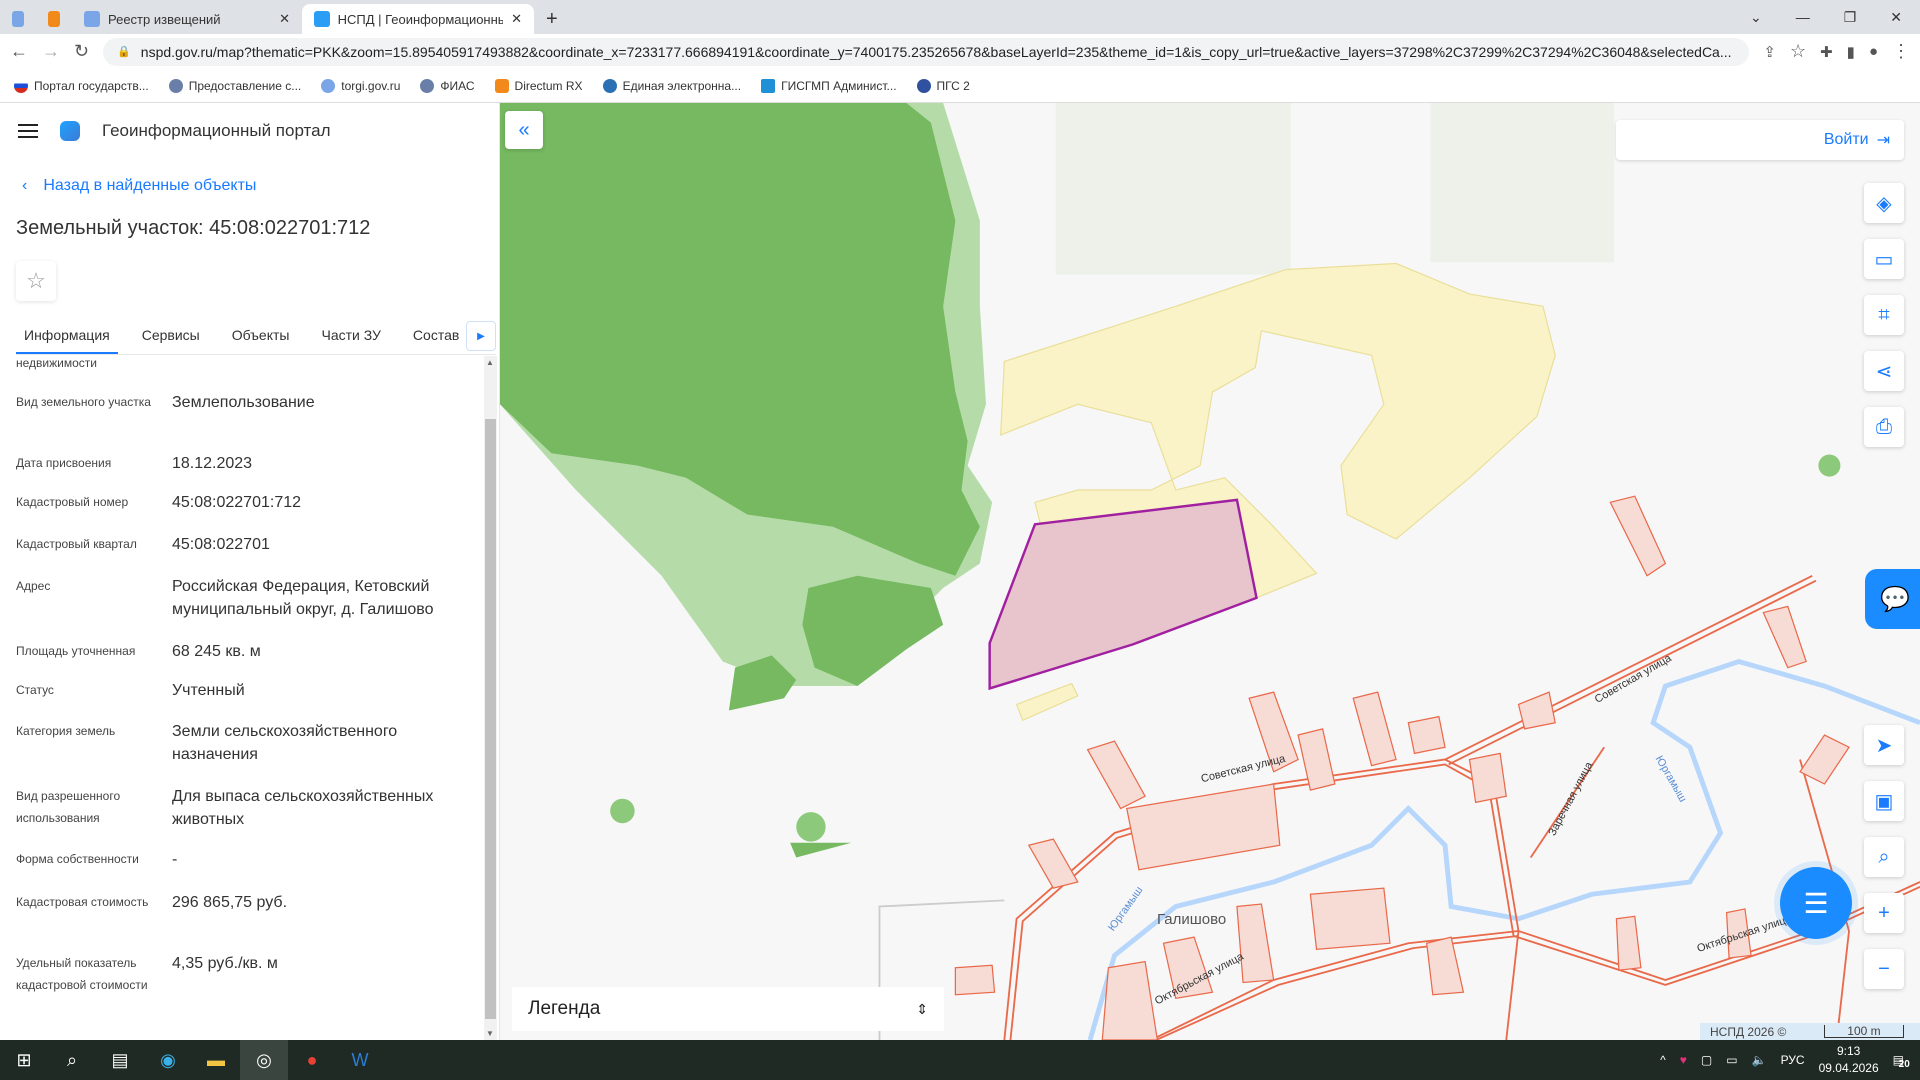  Describe the element at coordinates (1864, 1031) in the screenshot. I see `scale-bar: 100 m` at that location.